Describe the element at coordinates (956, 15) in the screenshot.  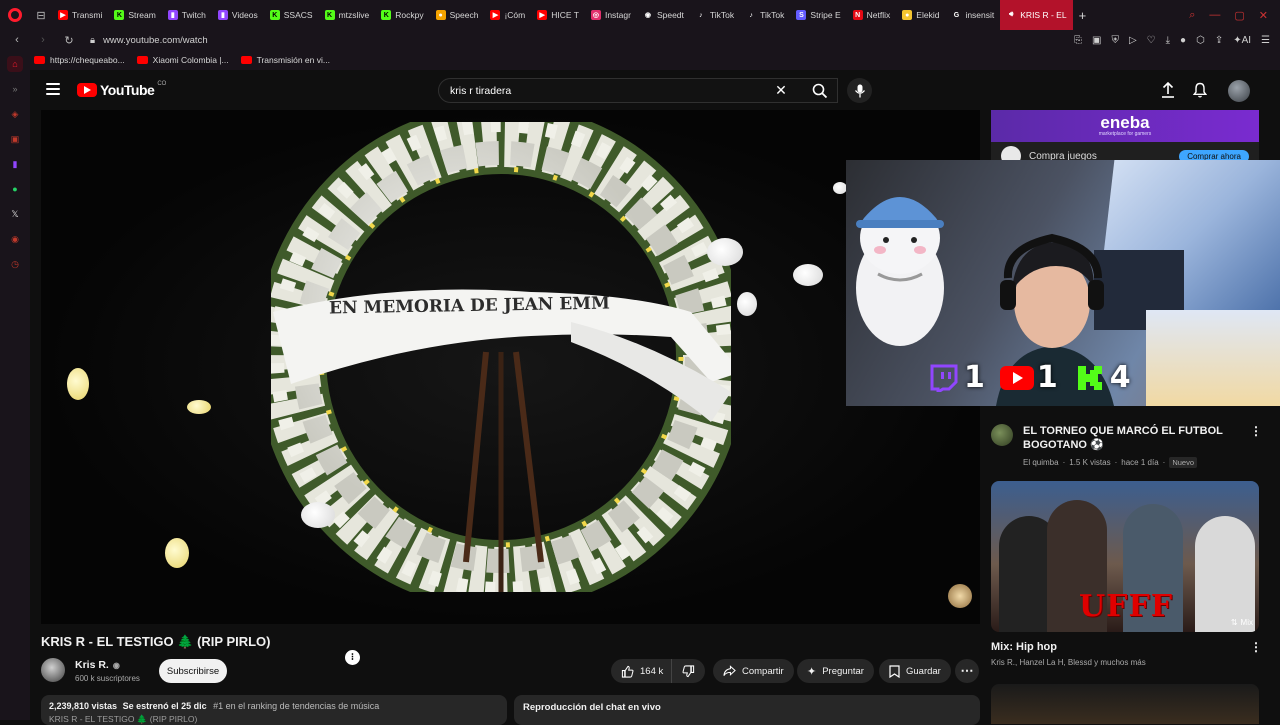
I see `google-icon: G` at that location.